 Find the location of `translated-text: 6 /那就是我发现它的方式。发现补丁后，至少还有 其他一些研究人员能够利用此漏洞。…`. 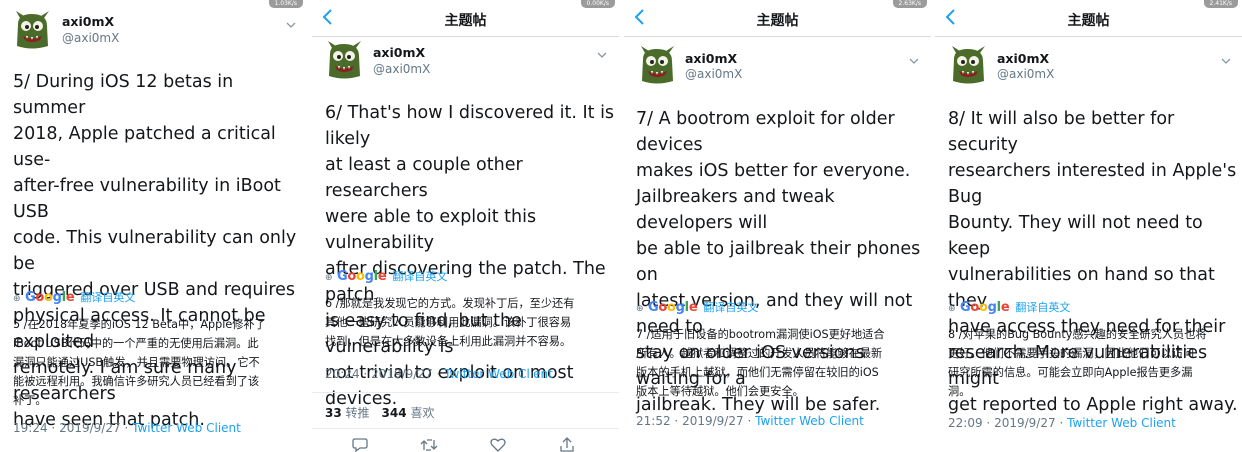

translated-text: 6 /那就是我发现它的方式。发现补丁后，至少还有 其他一些研究人员能够利用此漏洞。… is located at coordinates (450, 322).